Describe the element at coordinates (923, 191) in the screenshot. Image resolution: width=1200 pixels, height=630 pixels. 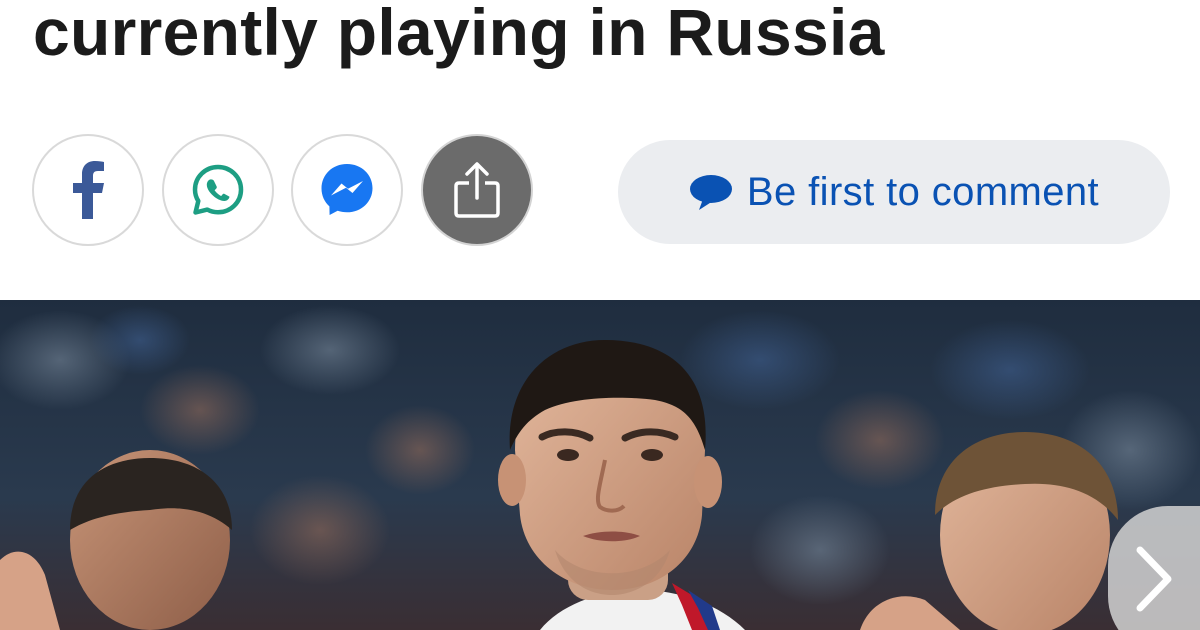
I see `comment-label: Be first to comment` at that location.